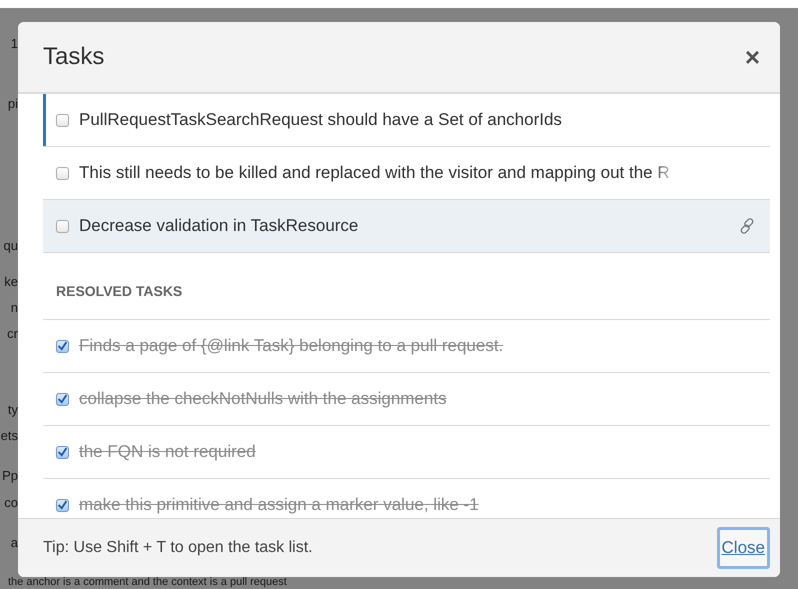 This screenshot has width=798, height=589. What do you see at coordinates (147, 582) in the screenshot?
I see `background-text: the anchor is a comment and the context is a pull request` at bounding box center [147, 582].